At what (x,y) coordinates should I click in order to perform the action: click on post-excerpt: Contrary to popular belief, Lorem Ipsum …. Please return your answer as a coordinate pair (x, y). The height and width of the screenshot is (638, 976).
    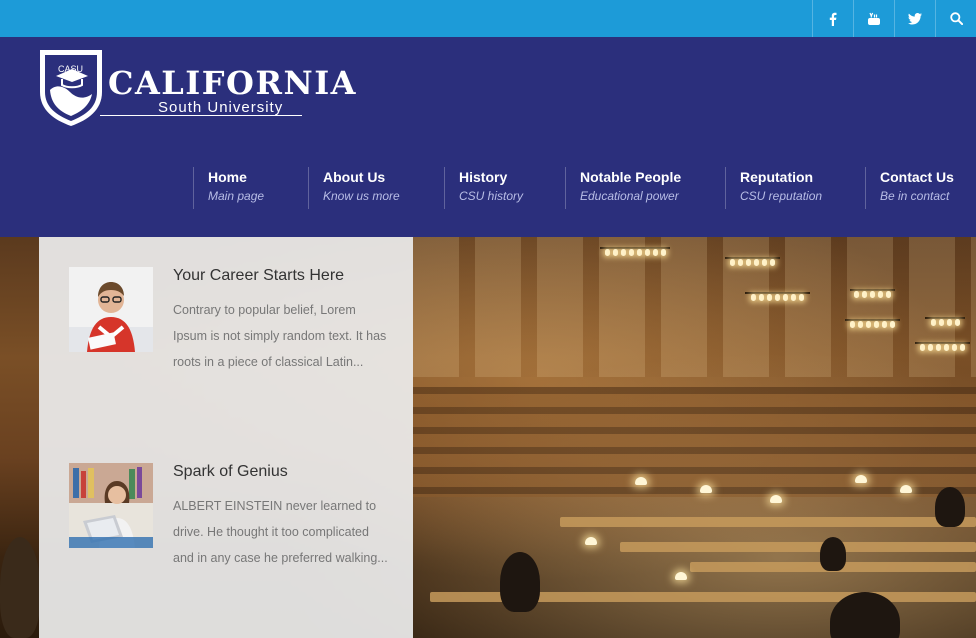
    Looking at the image, I should click on (280, 336).